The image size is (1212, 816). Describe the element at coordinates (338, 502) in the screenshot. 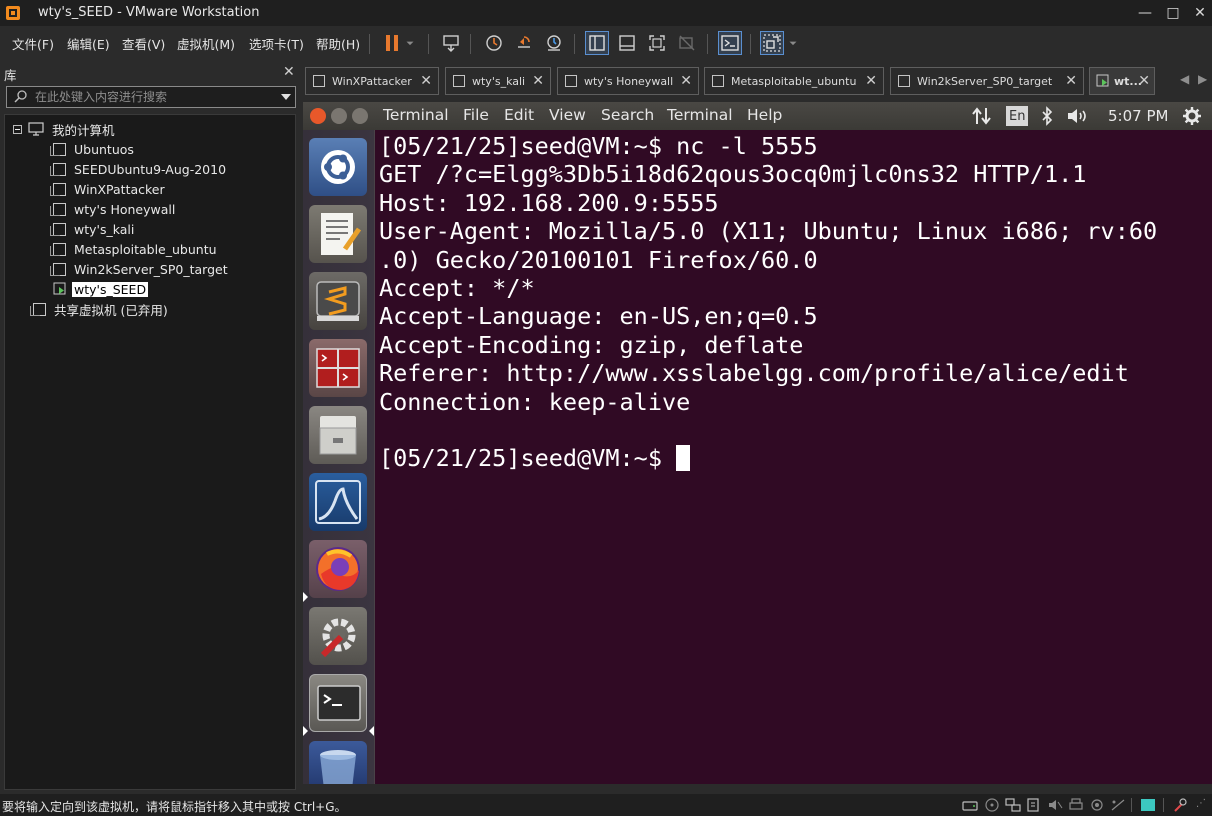

I see `launcher-wireshark` at that location.